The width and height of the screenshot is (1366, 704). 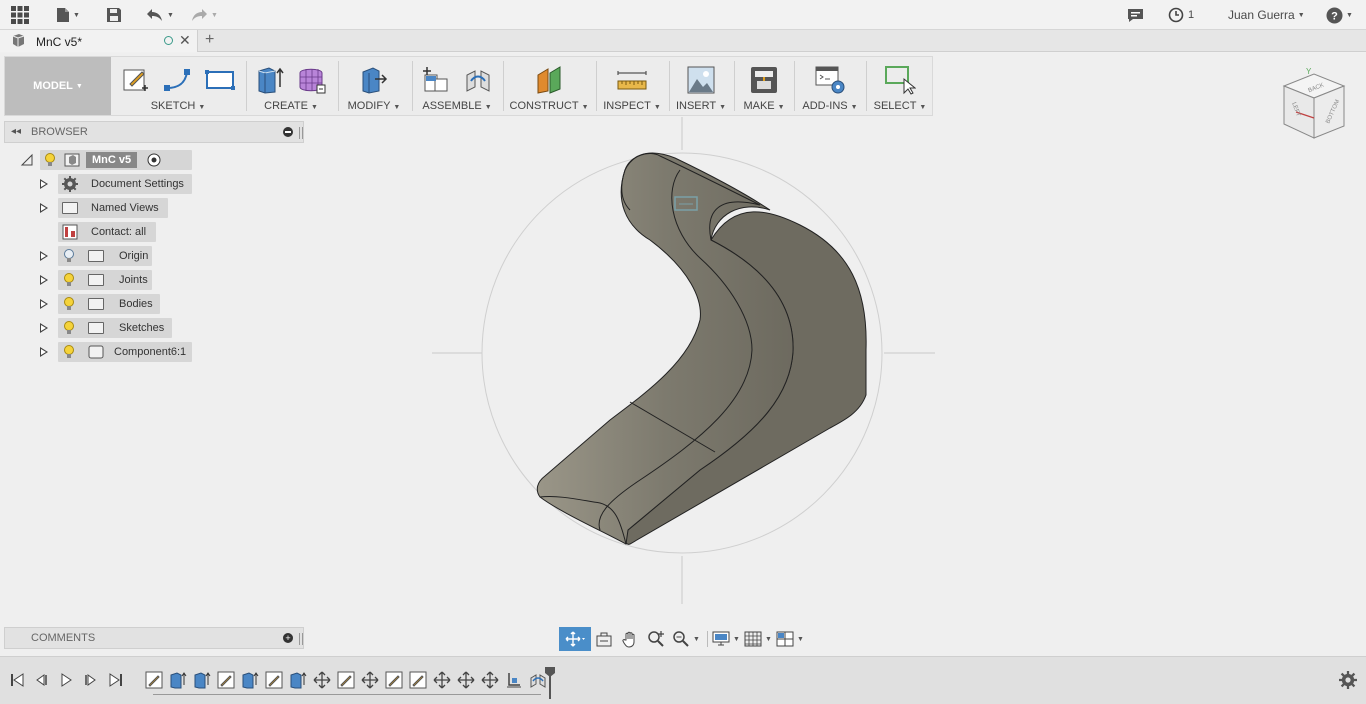 What do you see at coordinates (790, 639) in the screenshot?
I see `viewports-button: ▼` at bounding box center [790, 639].